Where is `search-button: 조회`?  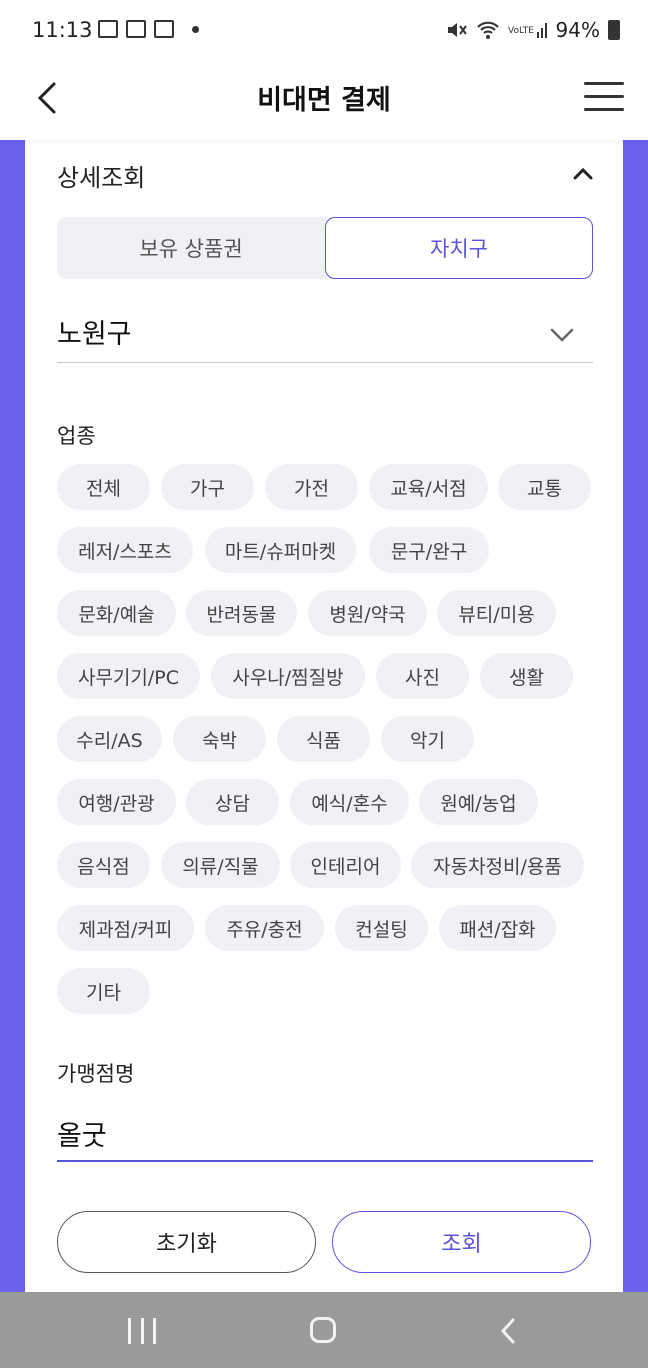 search-button: 조회 is located at coordinates (461, 1242).